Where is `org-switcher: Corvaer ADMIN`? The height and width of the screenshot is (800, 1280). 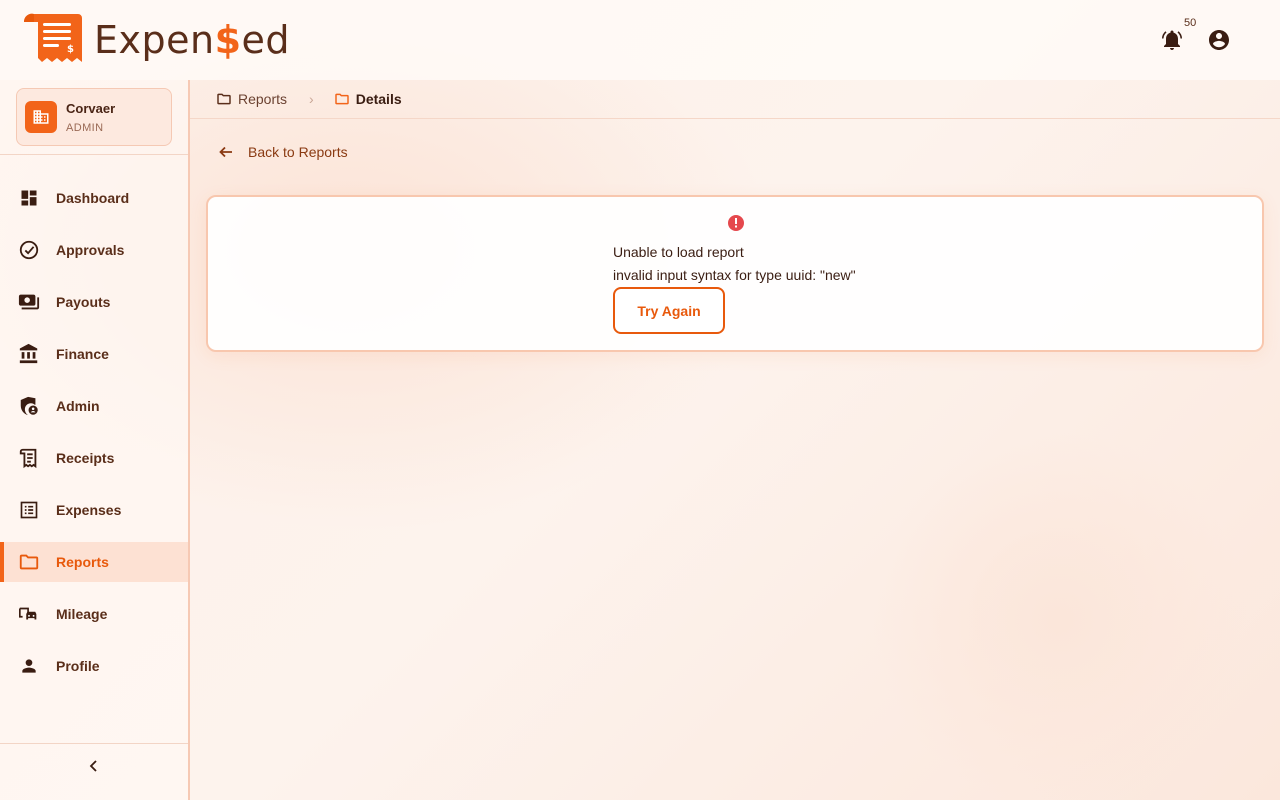 org-switcher: Corvaer ADMIN is located at coordinates (94, 117).